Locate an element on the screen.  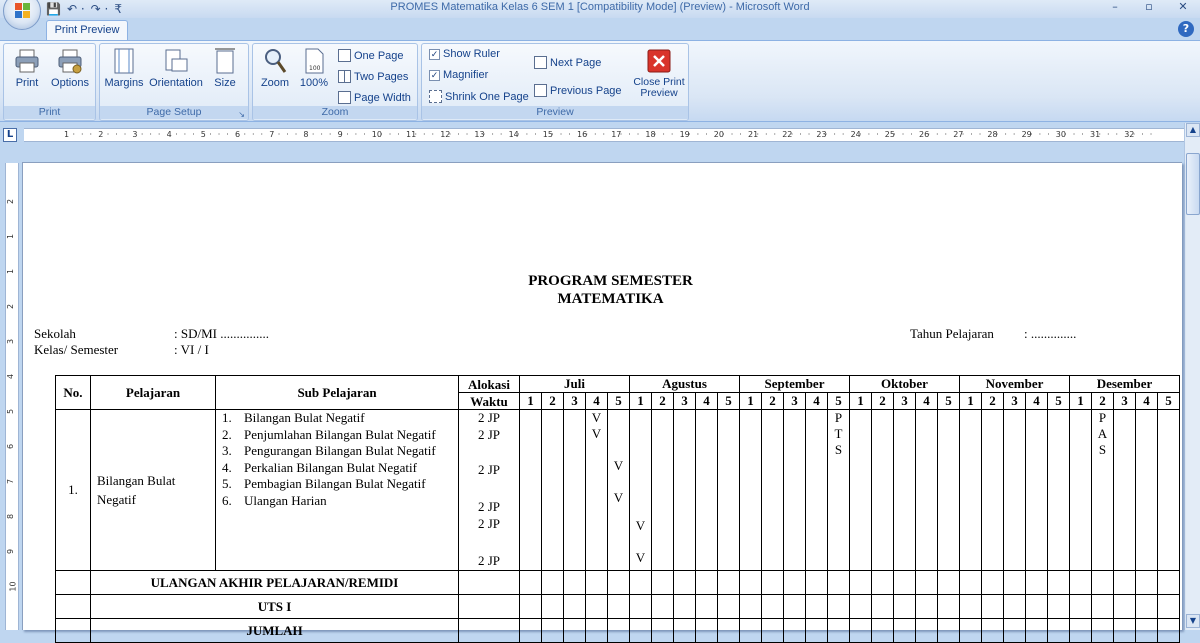
show-ruler-checkbox: ✓ Show Ruler is located at coordinates (464, 54).